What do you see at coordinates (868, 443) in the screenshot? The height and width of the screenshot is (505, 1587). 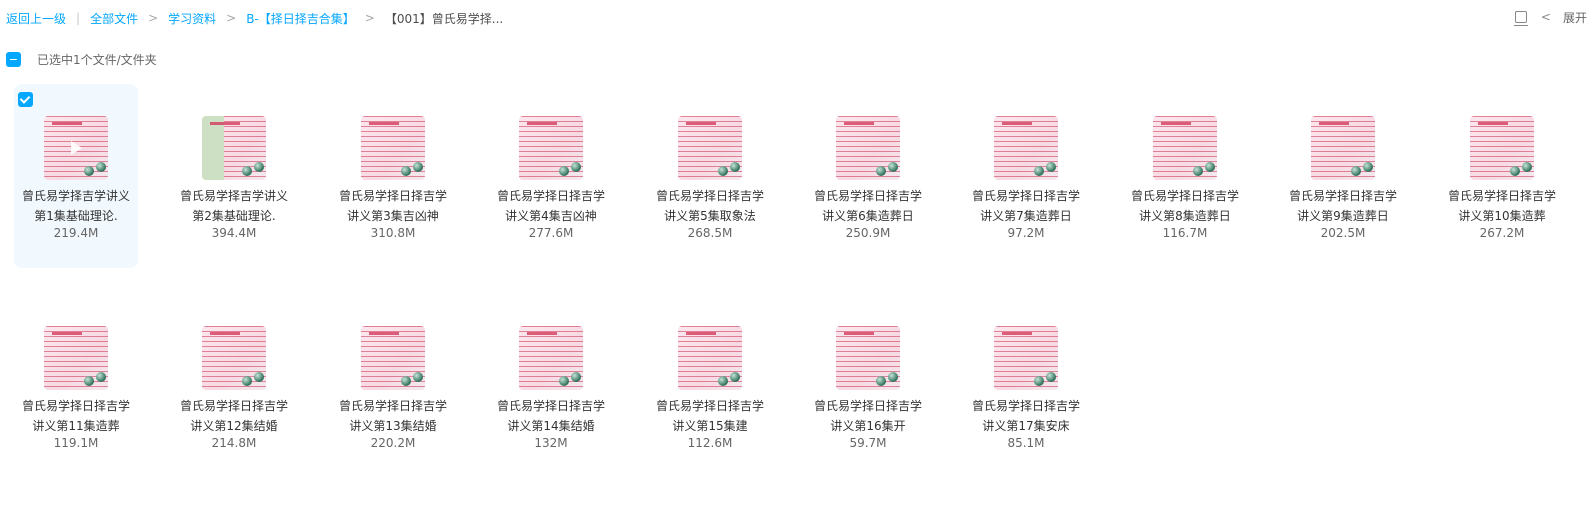 I see `file-size: 59.7M` at bounding box center [868, 443].